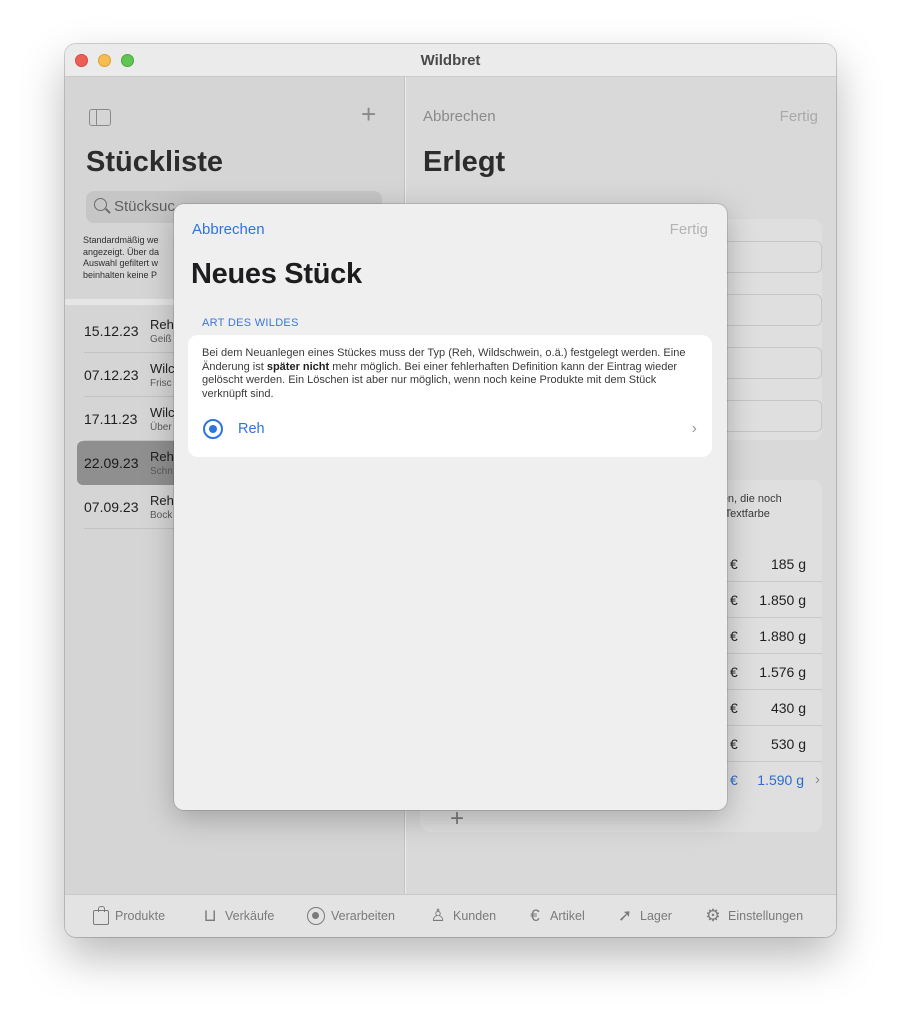 This screenshot has height=1024, width=901. What do you see at coordinates (767, 744) in the screenshot?
I see `weight-row: €530 g` at bounding box center [767, 744].